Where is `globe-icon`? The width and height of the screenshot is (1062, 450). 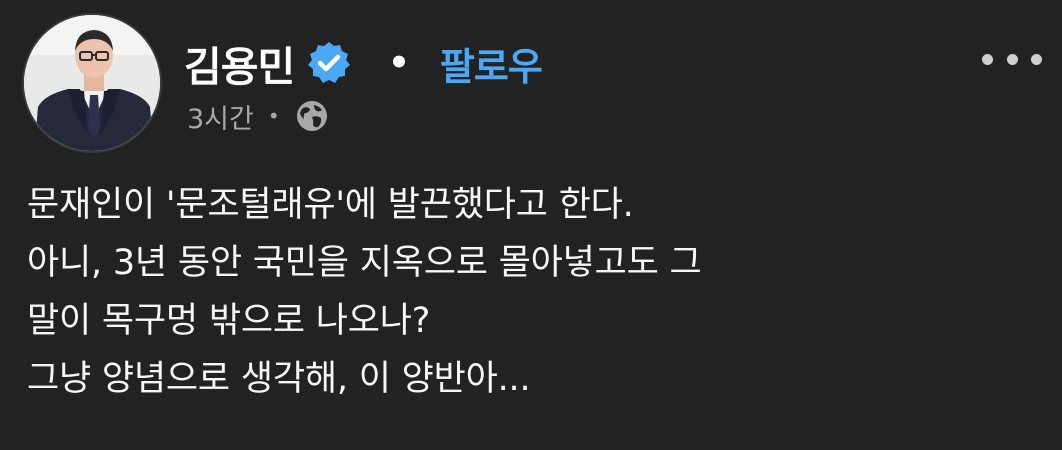 globe-icon is located at coordinates (312, 116).